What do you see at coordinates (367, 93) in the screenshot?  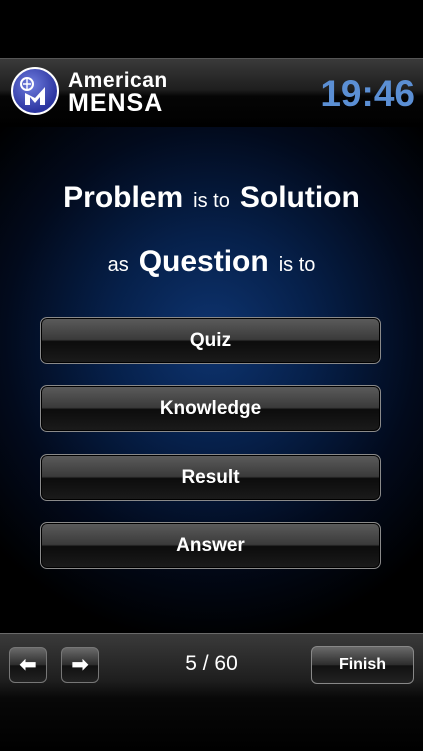 I see `countdown-timer: 19:46` at bounding box center [367, 93].